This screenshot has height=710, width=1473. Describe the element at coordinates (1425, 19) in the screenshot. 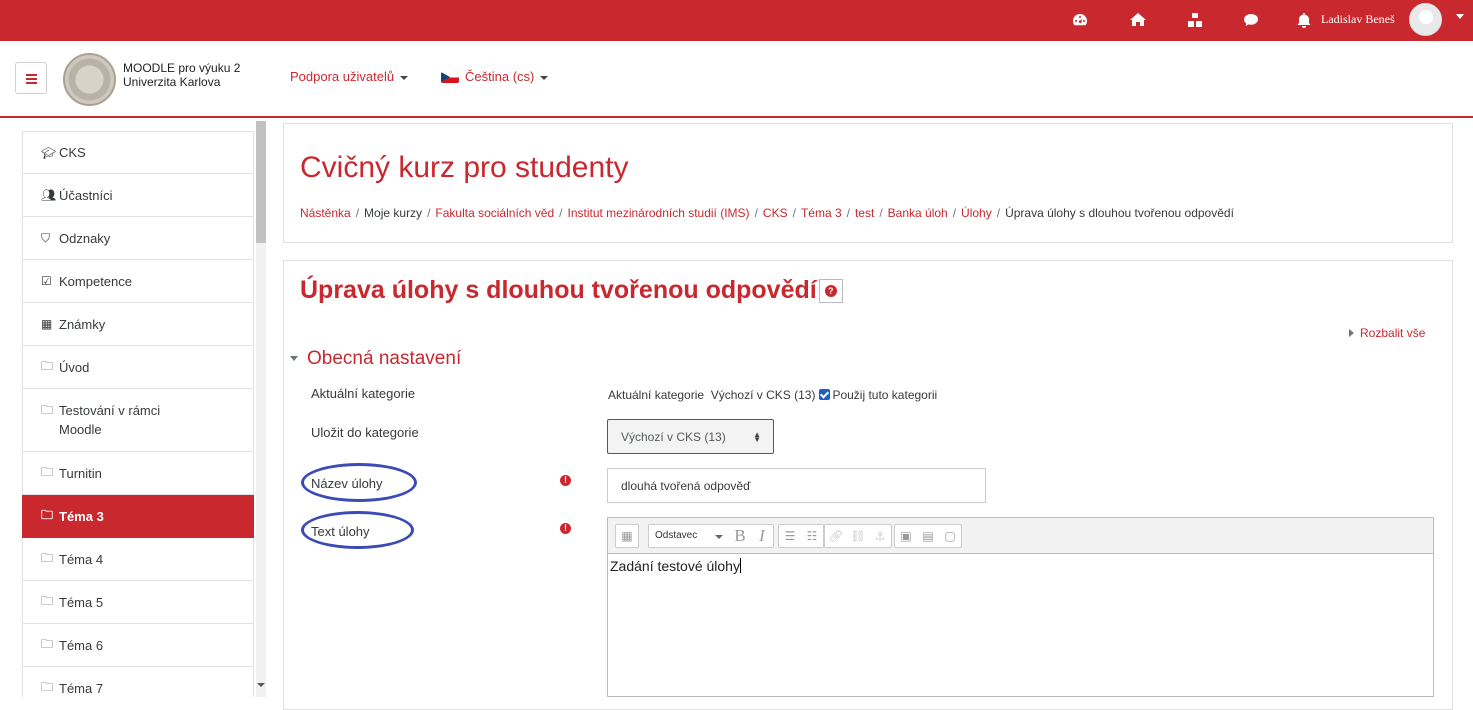

I see `avatar` at that location.